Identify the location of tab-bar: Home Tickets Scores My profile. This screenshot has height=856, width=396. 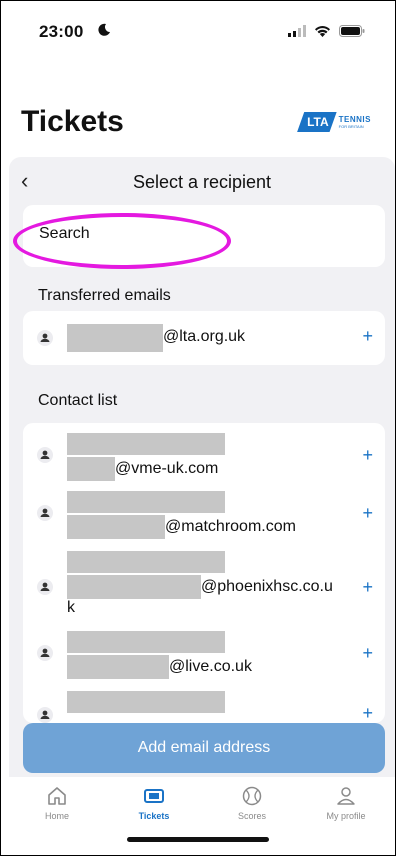
(198, 816).